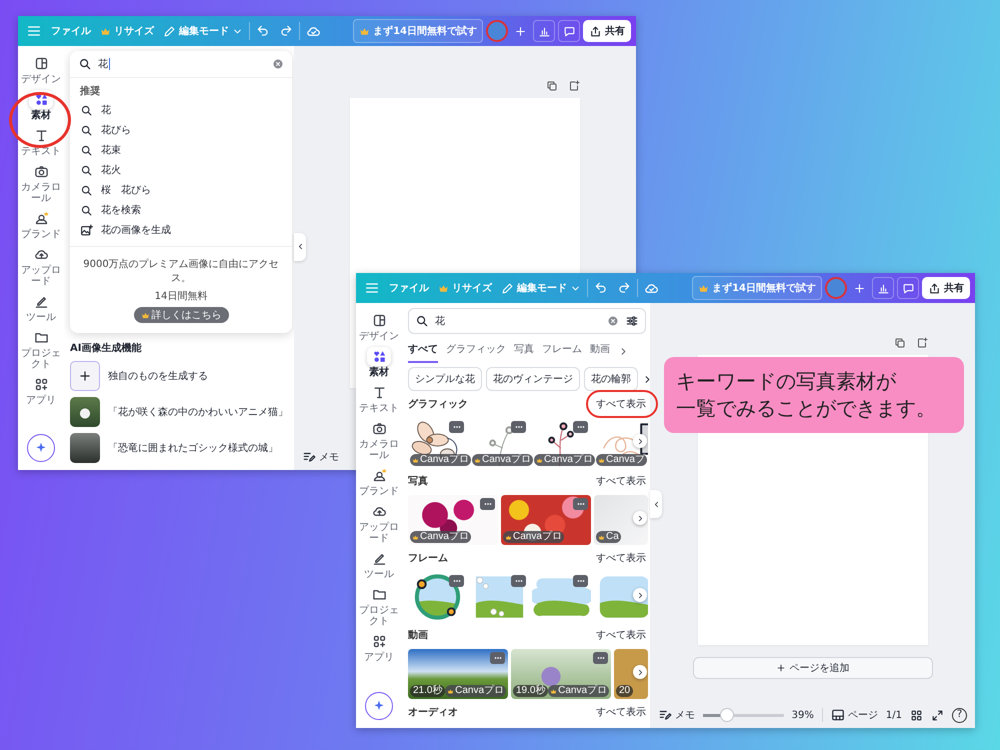  Describe the element at coordinates (530, 691) in the screenshot. I see `video-duration: 19.0秒` at that location.